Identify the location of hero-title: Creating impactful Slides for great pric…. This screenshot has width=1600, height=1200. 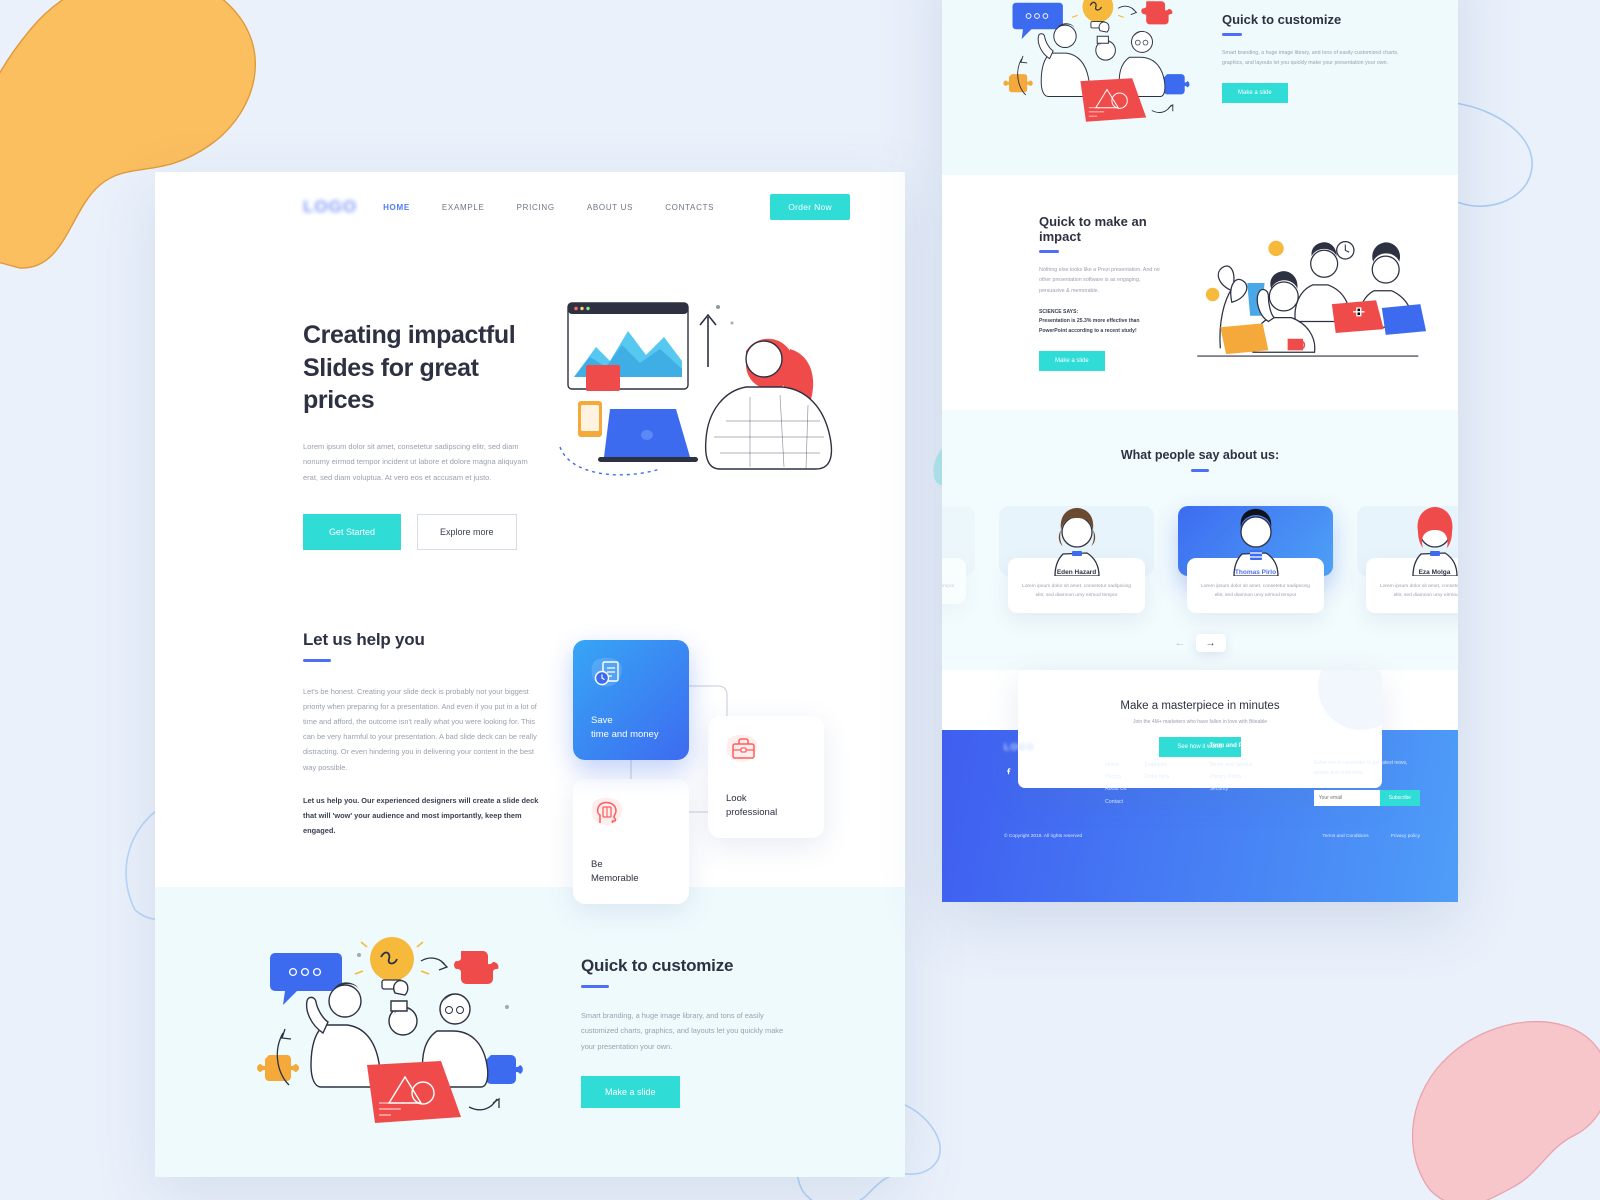
(409, 367).